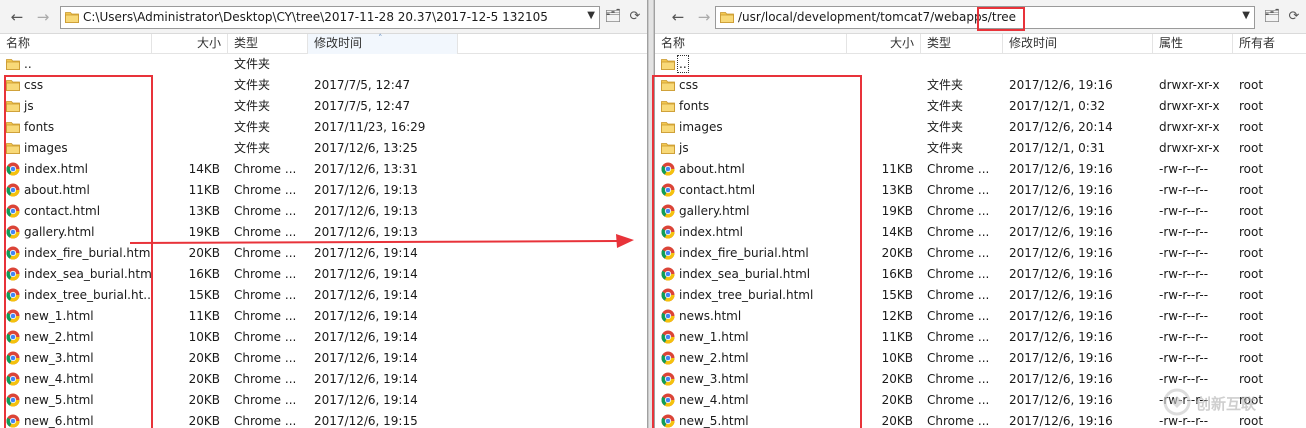  I want to click on watermark-logo: 创新互联, so click(1230, 402).